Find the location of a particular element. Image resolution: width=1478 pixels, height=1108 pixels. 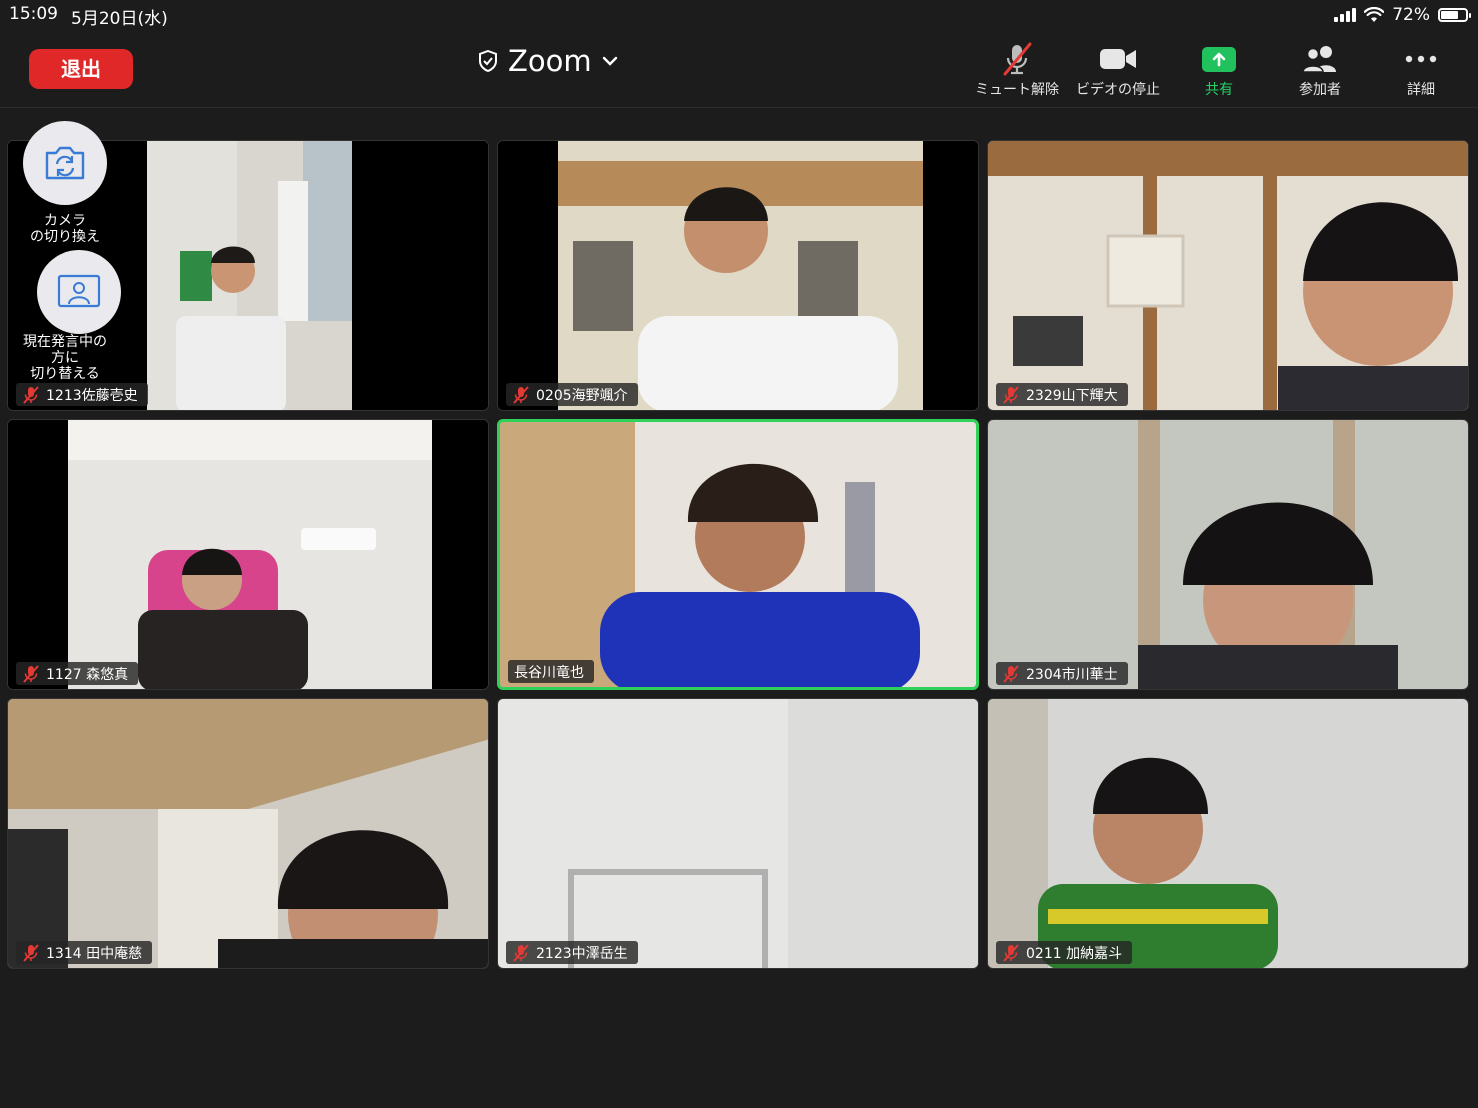

unmute-button: ミュート解除 is located at coordinates (1017, 70).